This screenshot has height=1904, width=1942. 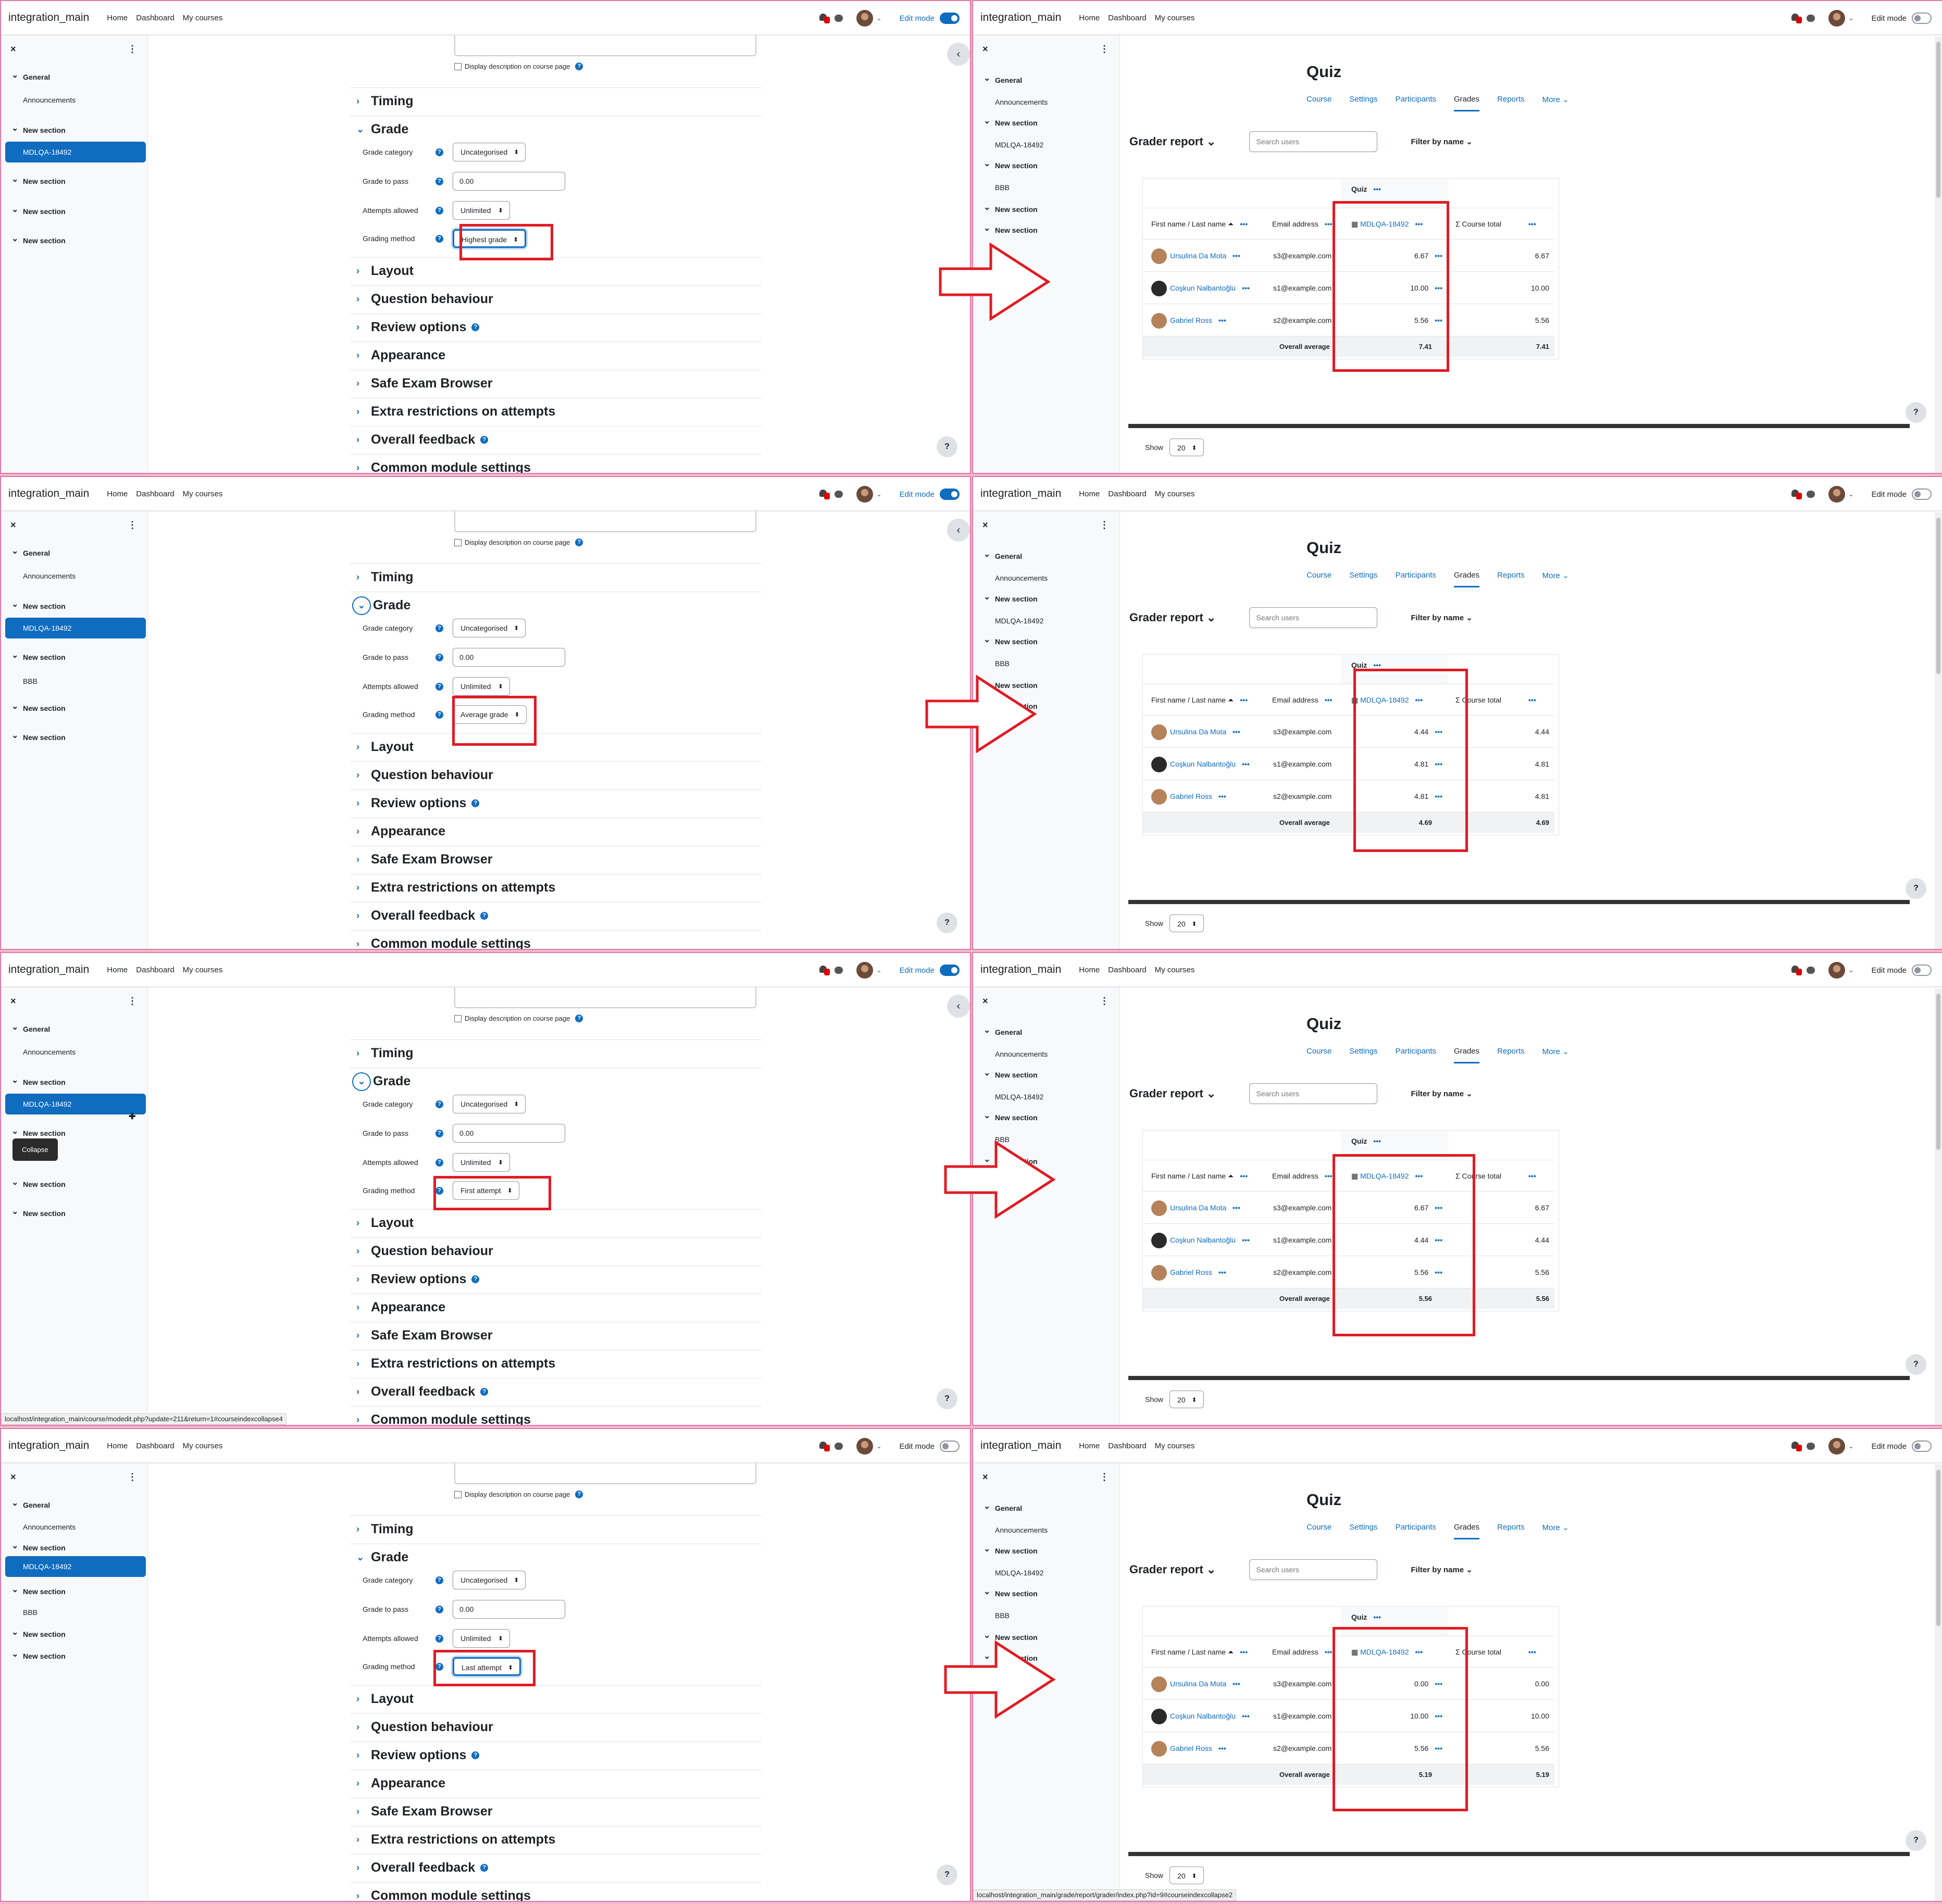 I want to click on student-name-link: Gabriel Ross, so click(x=1191, y=320).